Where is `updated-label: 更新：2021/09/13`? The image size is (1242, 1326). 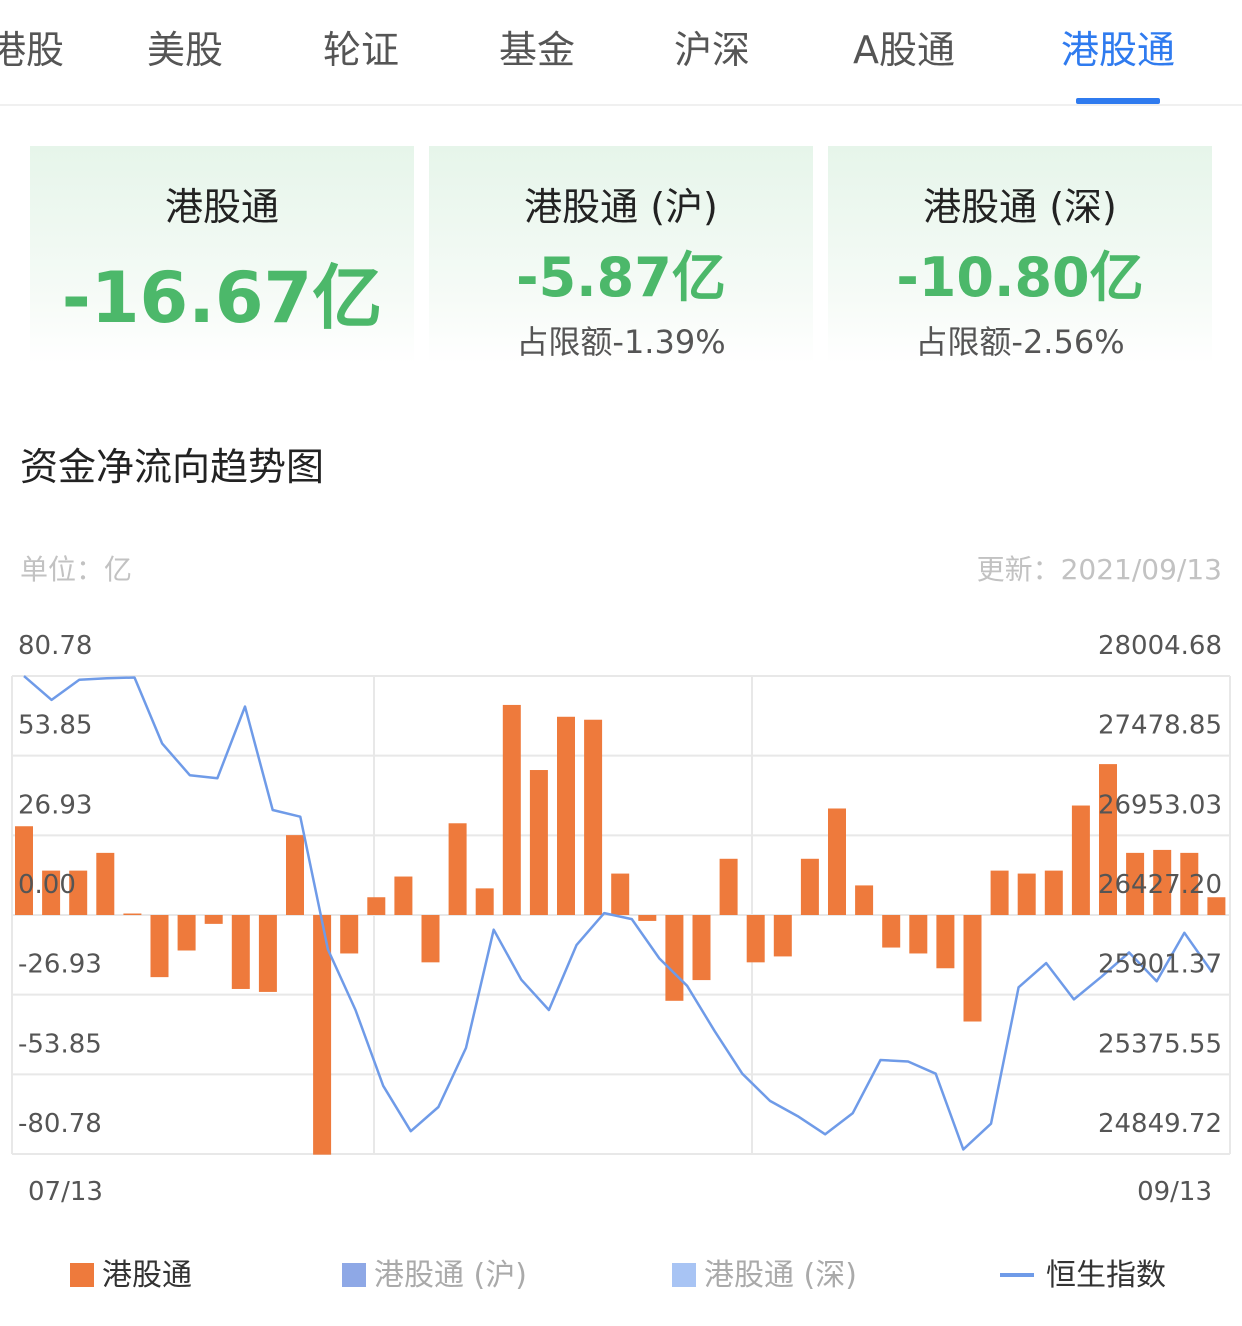
updated-label: 更新：2021/09/13 is located at coordinates (1099, 569).